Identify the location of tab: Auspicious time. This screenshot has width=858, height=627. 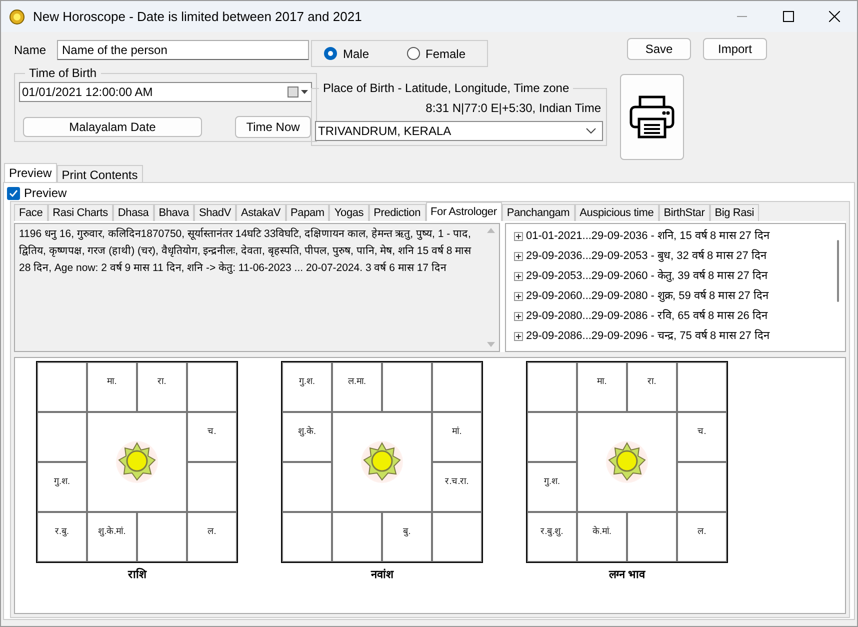
(616, 212).